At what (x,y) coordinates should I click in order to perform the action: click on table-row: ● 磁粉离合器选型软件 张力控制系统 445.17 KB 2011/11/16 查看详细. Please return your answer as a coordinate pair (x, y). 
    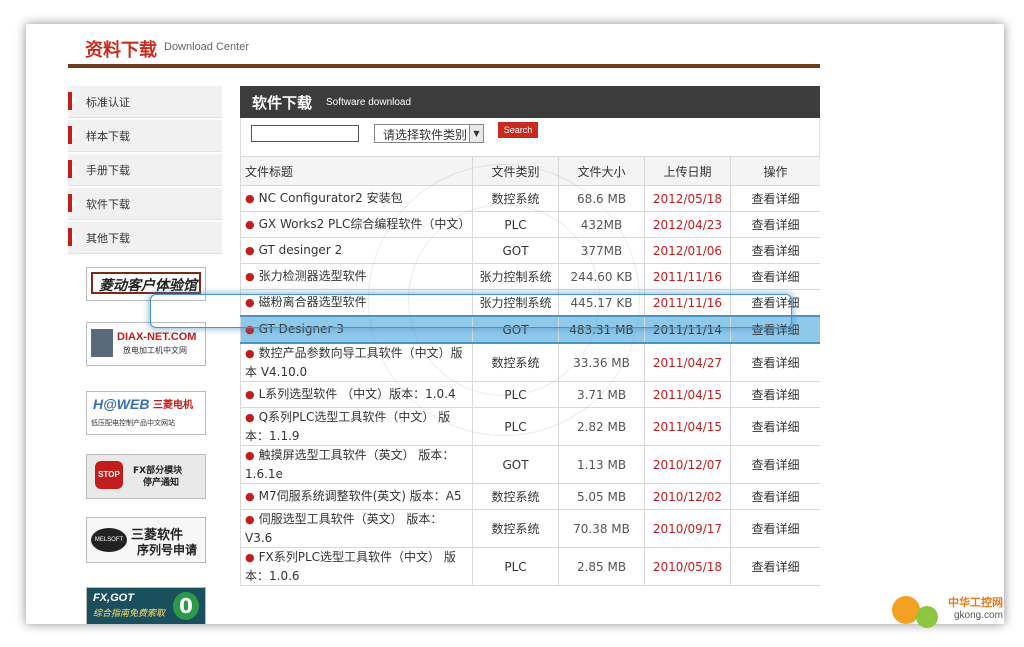
    Looking at the image, I should click on (530, 303).